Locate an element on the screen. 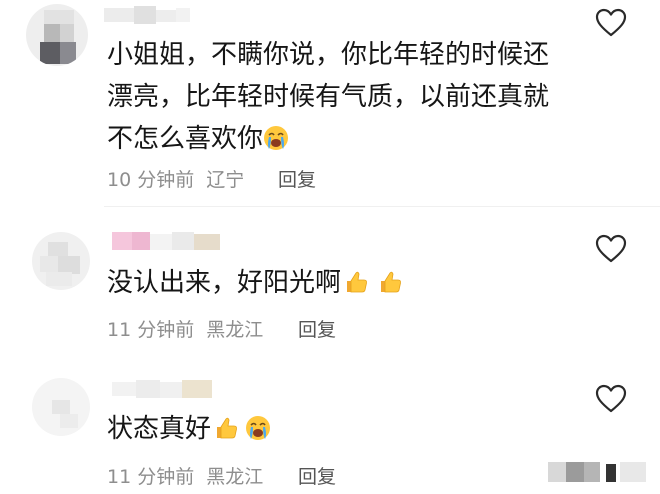 The height and width of the screenshot is (494, 660). comment-meta: 11 分钟前 黑龙江 is located at coordinates (185, 475).